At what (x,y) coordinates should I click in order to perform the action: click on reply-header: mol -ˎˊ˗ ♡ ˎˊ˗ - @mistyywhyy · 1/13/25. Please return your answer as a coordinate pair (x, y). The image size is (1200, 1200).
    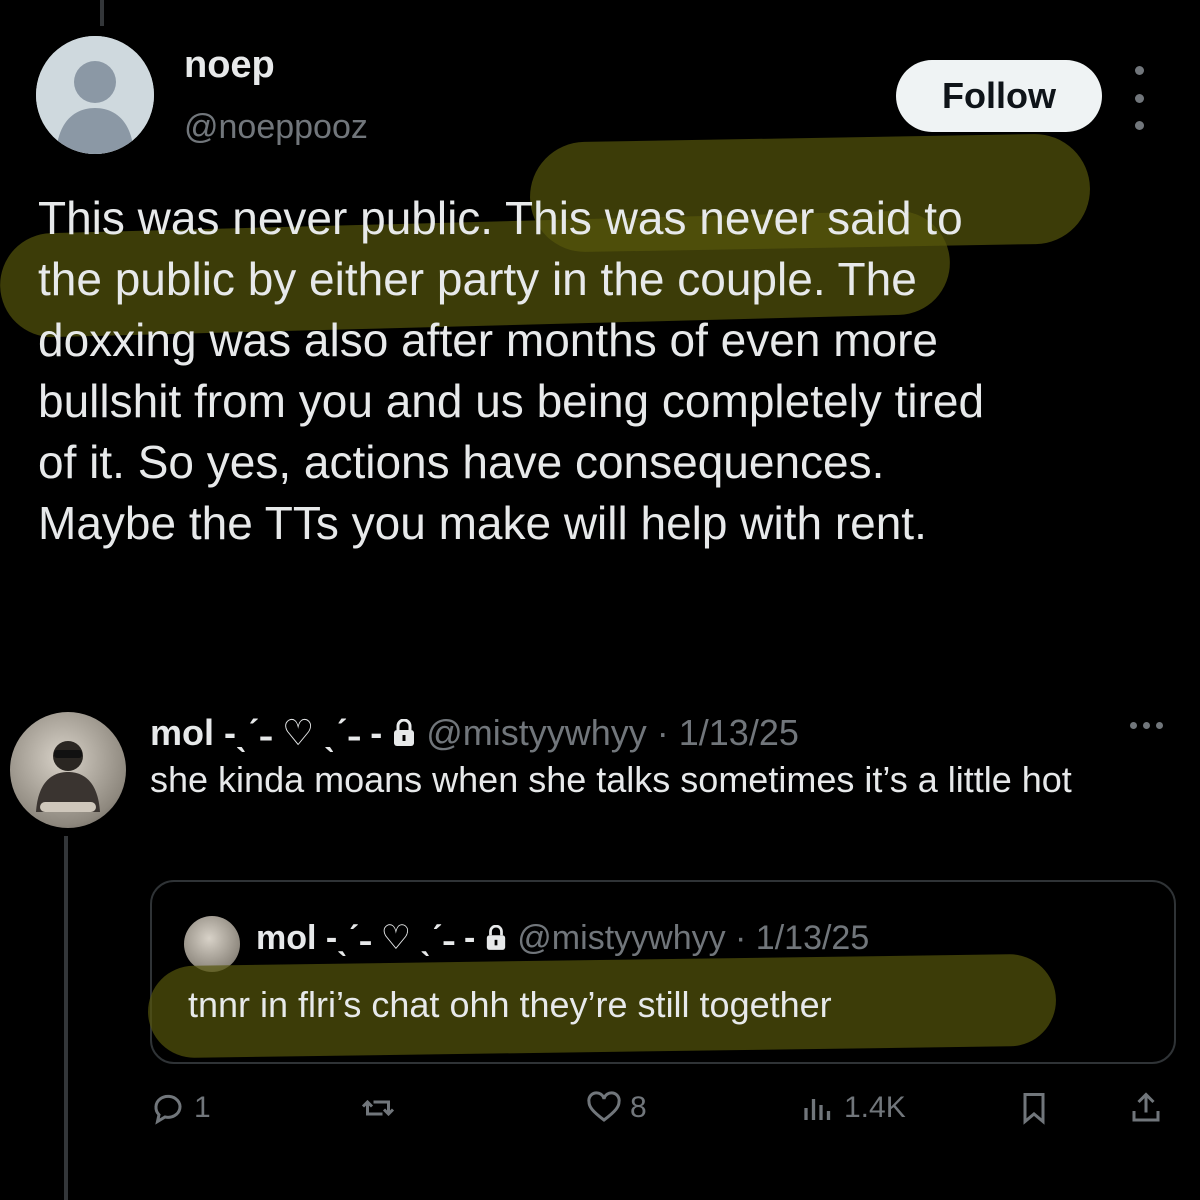
    Looking at the image, I should click on (474, 733).